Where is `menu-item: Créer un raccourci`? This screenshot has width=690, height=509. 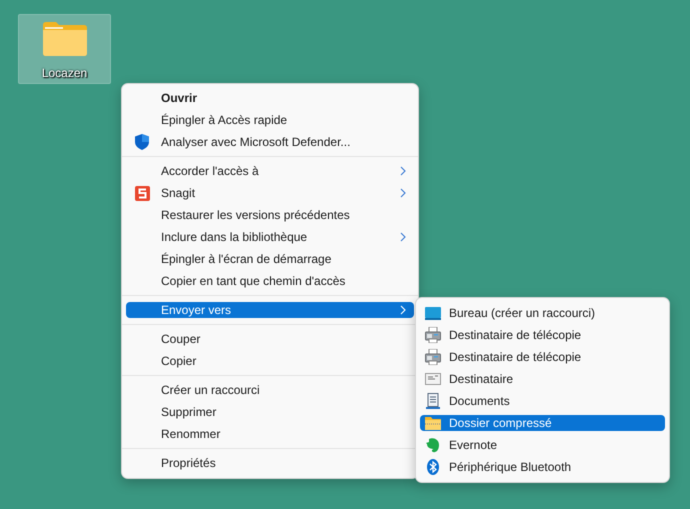 menu-item: Créer un raccourci is located at coordinates (270, 390).